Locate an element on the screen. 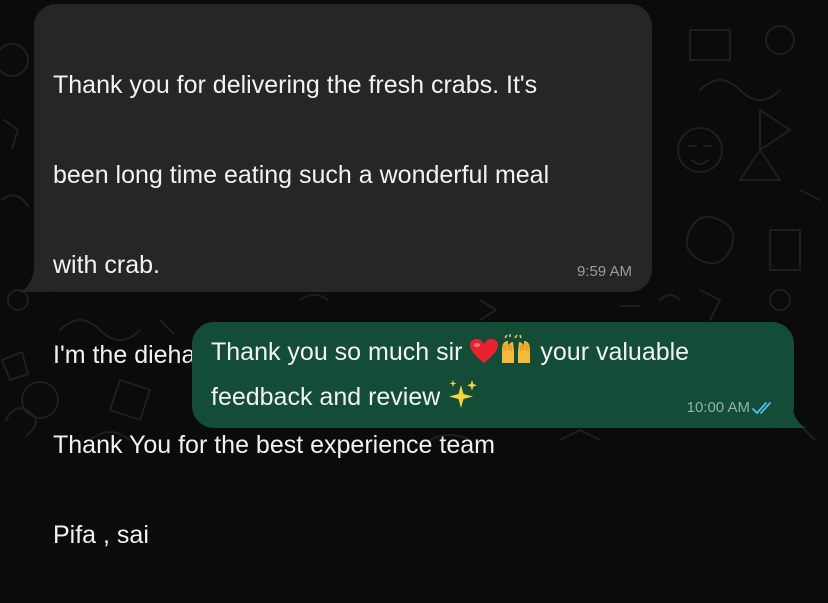 This screenshot has height=603, width=828. sparkles-emoji-icon is located at coordinates (463, 400).